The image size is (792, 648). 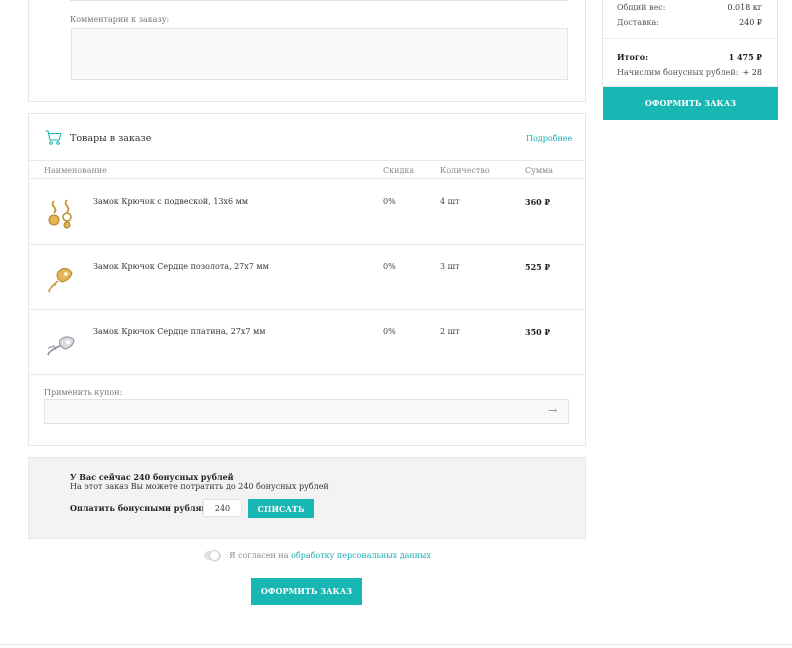 I want to click on coupon-label: Применить купон:, so click(x=83, y=392).